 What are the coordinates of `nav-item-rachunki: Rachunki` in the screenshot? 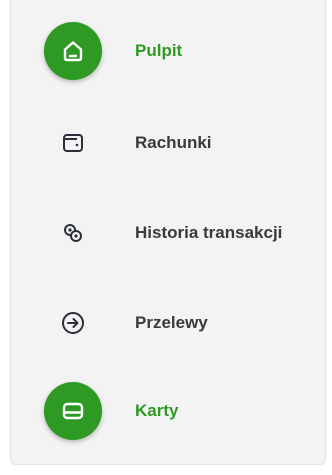 It's located at (168, 143).